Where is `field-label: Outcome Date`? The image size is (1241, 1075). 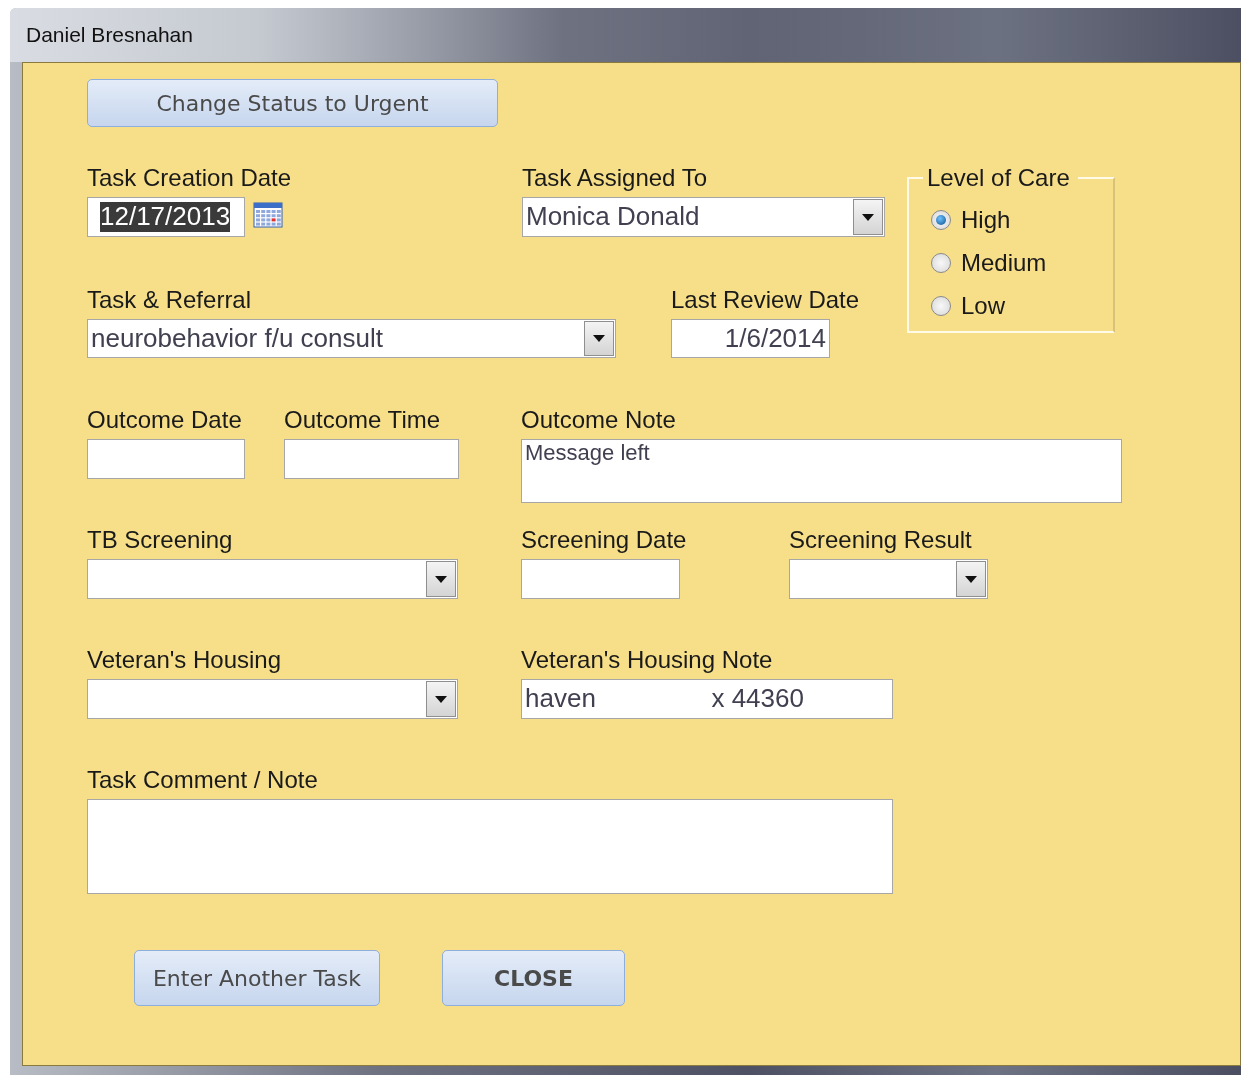 field-label: Outcome Date is located at coordinates (165, 420).